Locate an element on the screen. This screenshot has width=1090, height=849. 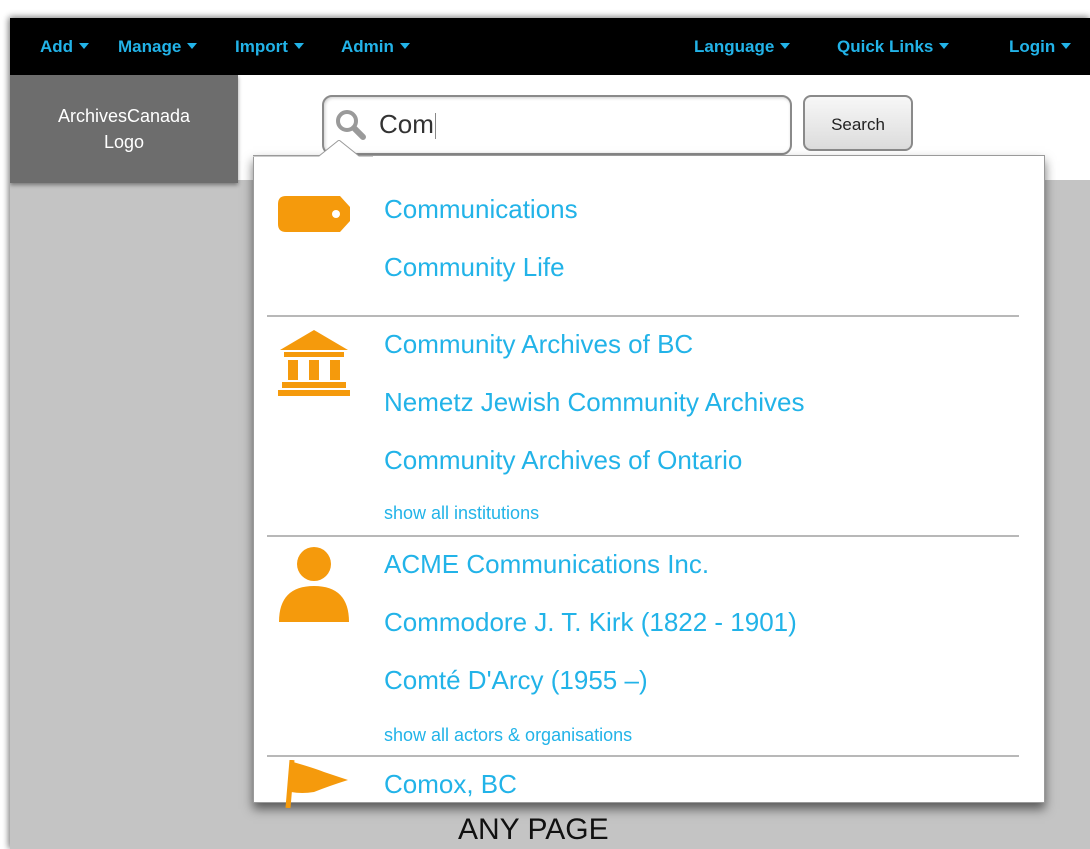
dropdown-pointer is located at coordinates (313, 148).